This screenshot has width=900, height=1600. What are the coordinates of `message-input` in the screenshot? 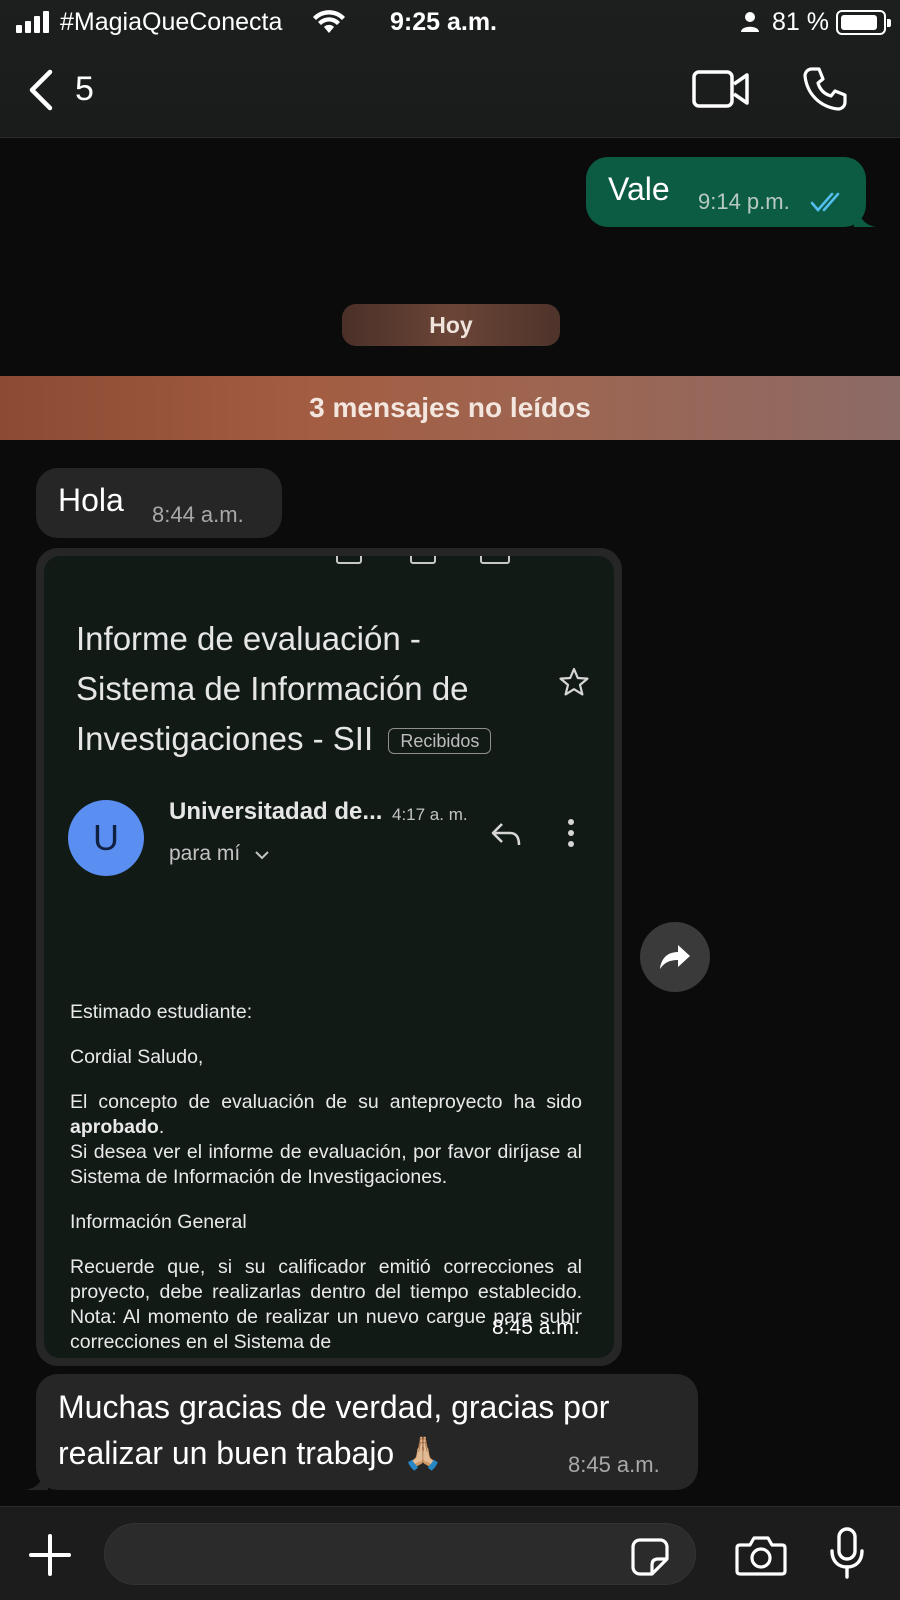 It's located at (400, 1554).